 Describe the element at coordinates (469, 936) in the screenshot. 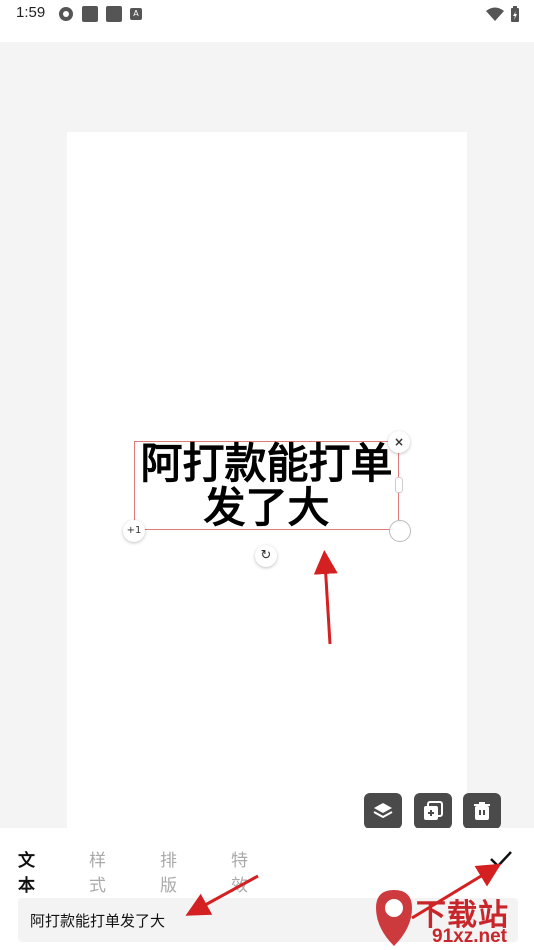

I see `watermark-url: 91xz.net` at that location.